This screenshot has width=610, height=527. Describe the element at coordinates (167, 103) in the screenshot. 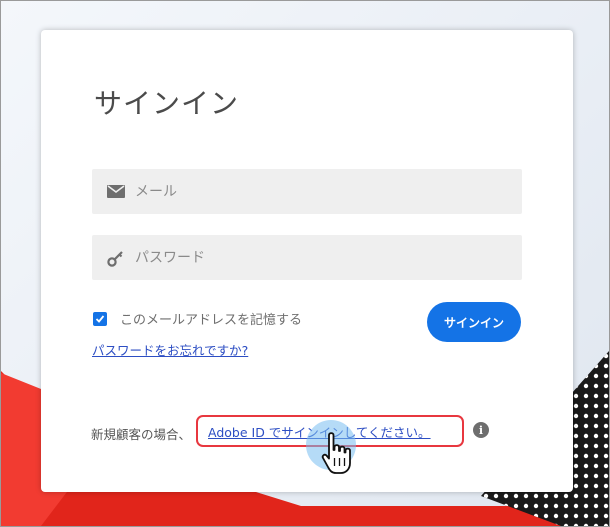

I see `page-title: サインイン` at that location.